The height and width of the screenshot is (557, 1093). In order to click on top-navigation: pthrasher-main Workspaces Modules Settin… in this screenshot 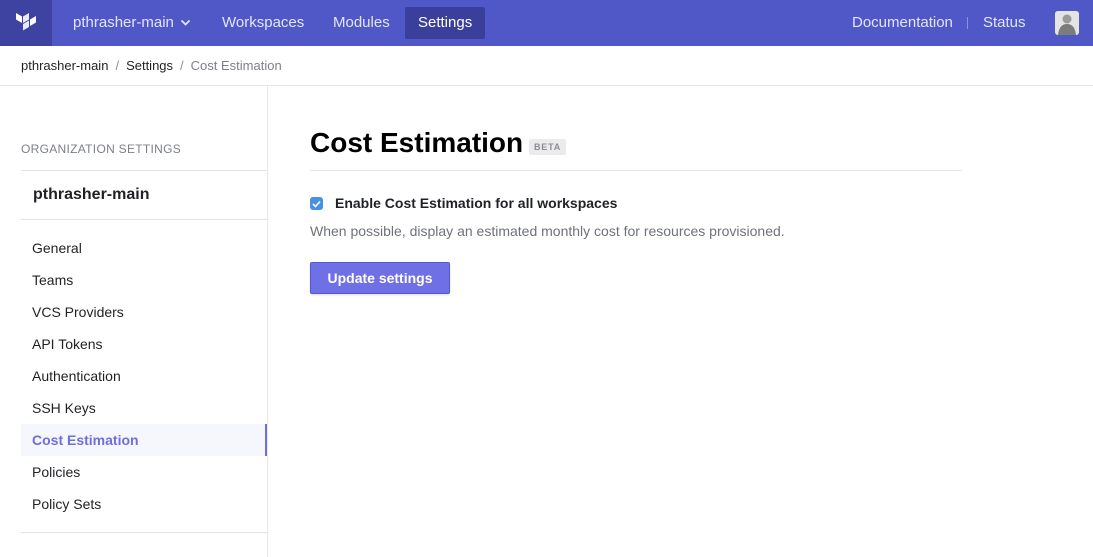, I will do `click(546, 23)`.